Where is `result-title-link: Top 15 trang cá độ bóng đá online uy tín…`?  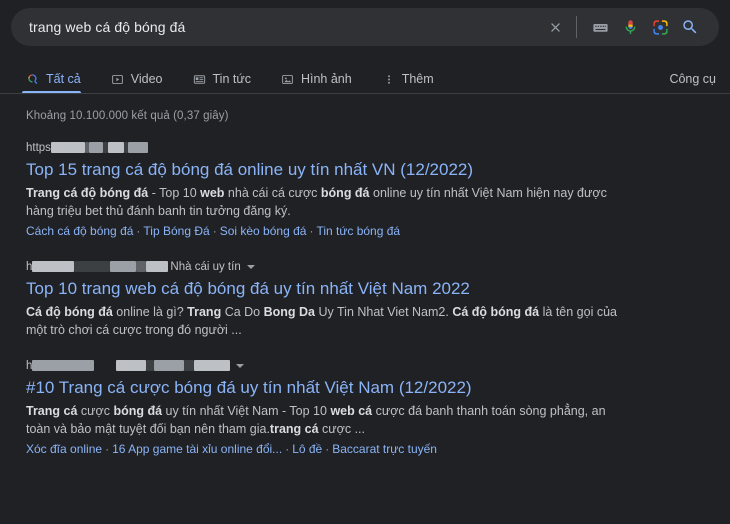
result-title-link: Top 15 trang cá độ bóng đá online uy tín… is located at coordinates (326, 170).